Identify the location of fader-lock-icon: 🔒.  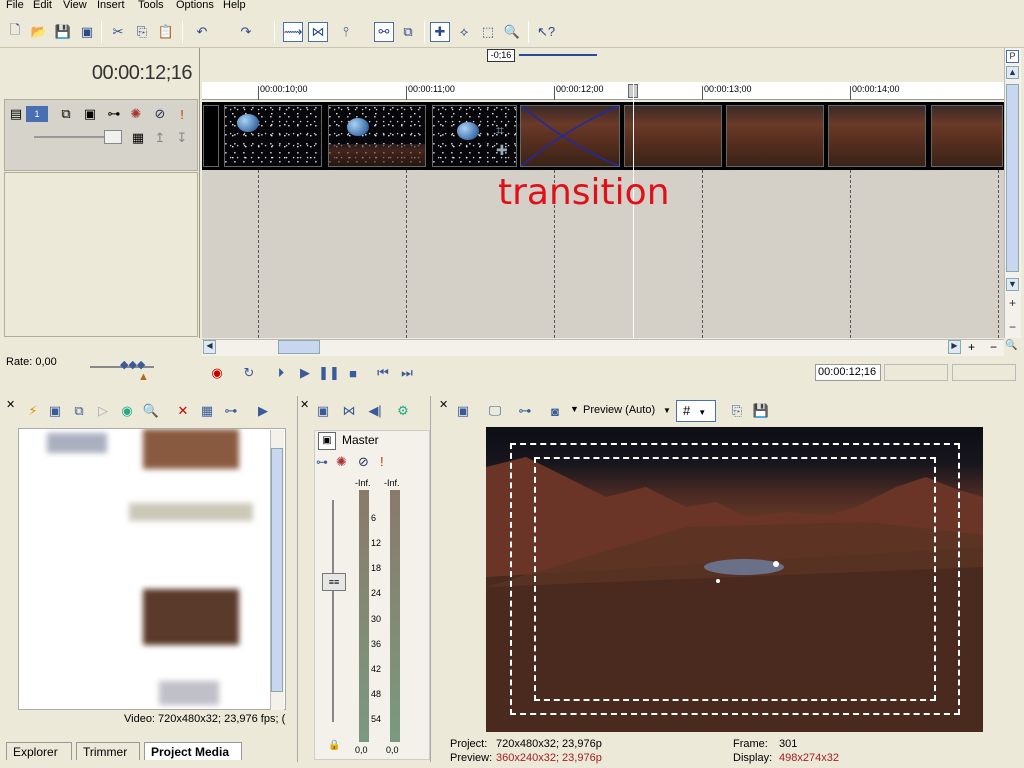
(334, 745).